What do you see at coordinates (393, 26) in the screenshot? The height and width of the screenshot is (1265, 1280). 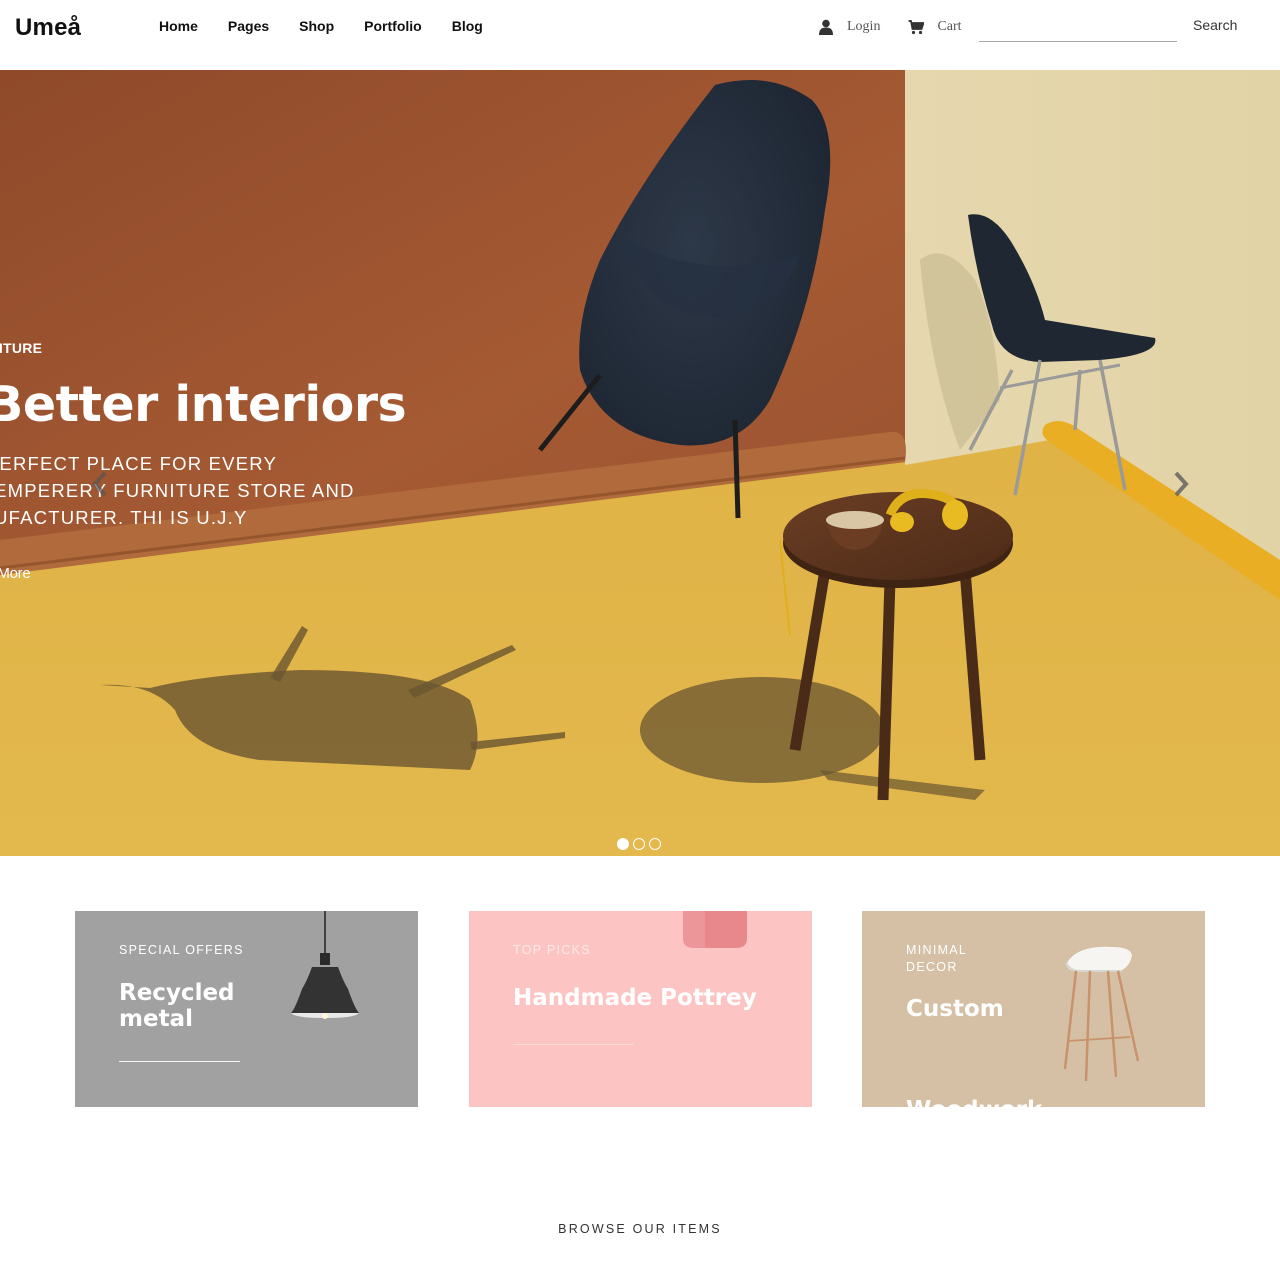 I see `nav-portfolio: Portfolio` at bounding box center [393, 26].